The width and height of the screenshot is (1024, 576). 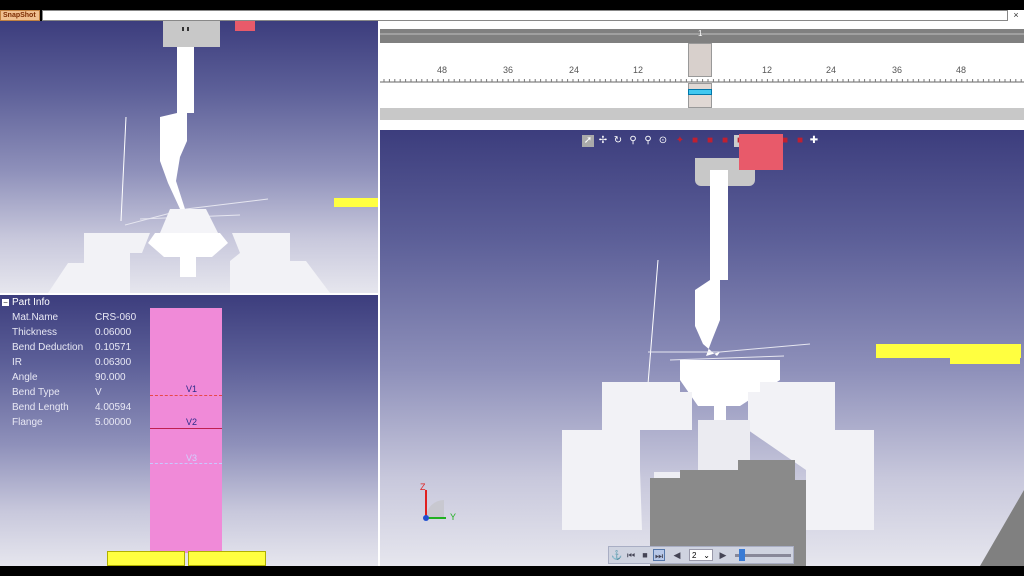 What do you see at coordinates (20, 15) in the screenshot?
I see `tab-snapshot: SnapShot` at bounding box center [20, 15].